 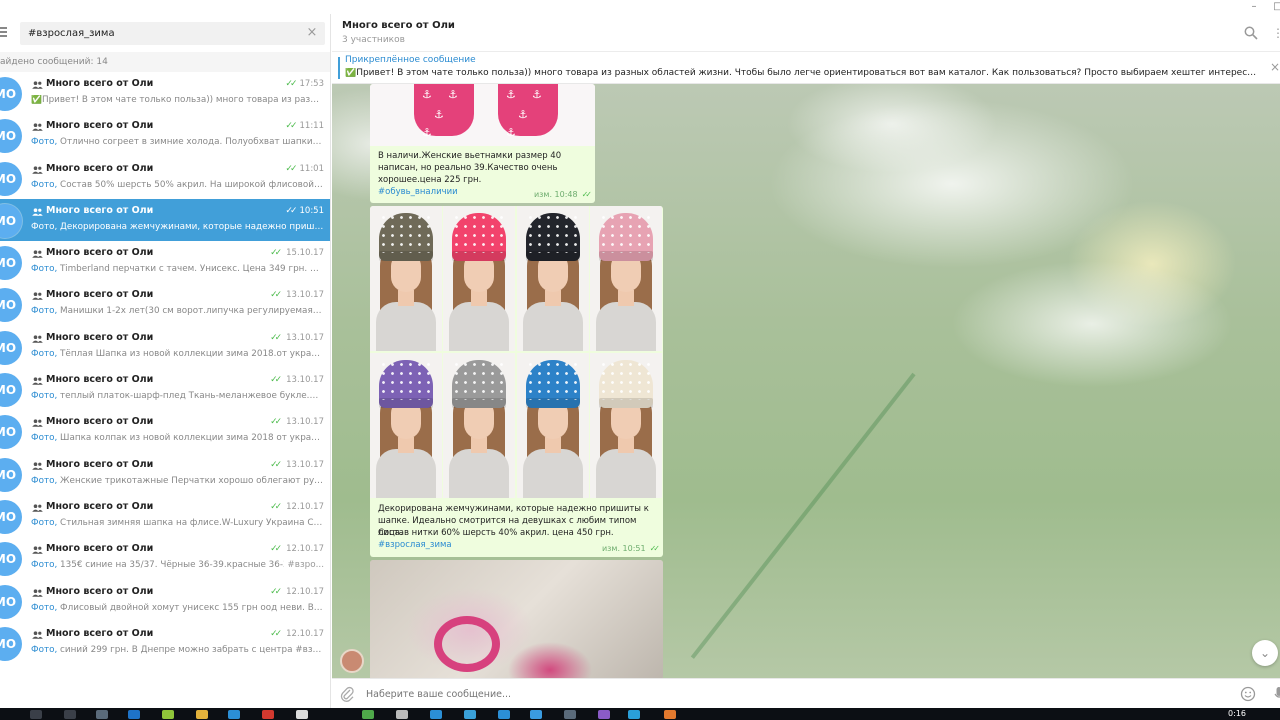 I want to click on clear-search-icon: ×, so click(x=312, y=33).